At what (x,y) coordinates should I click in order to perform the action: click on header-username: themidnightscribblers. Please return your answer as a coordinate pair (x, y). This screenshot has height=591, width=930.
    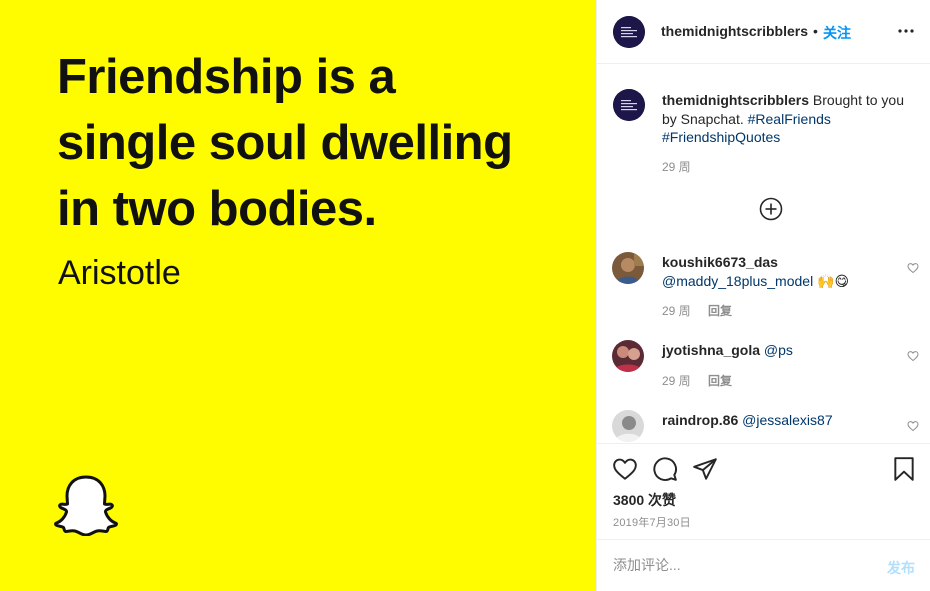
    Looking at the image, I should click on (734, 31).